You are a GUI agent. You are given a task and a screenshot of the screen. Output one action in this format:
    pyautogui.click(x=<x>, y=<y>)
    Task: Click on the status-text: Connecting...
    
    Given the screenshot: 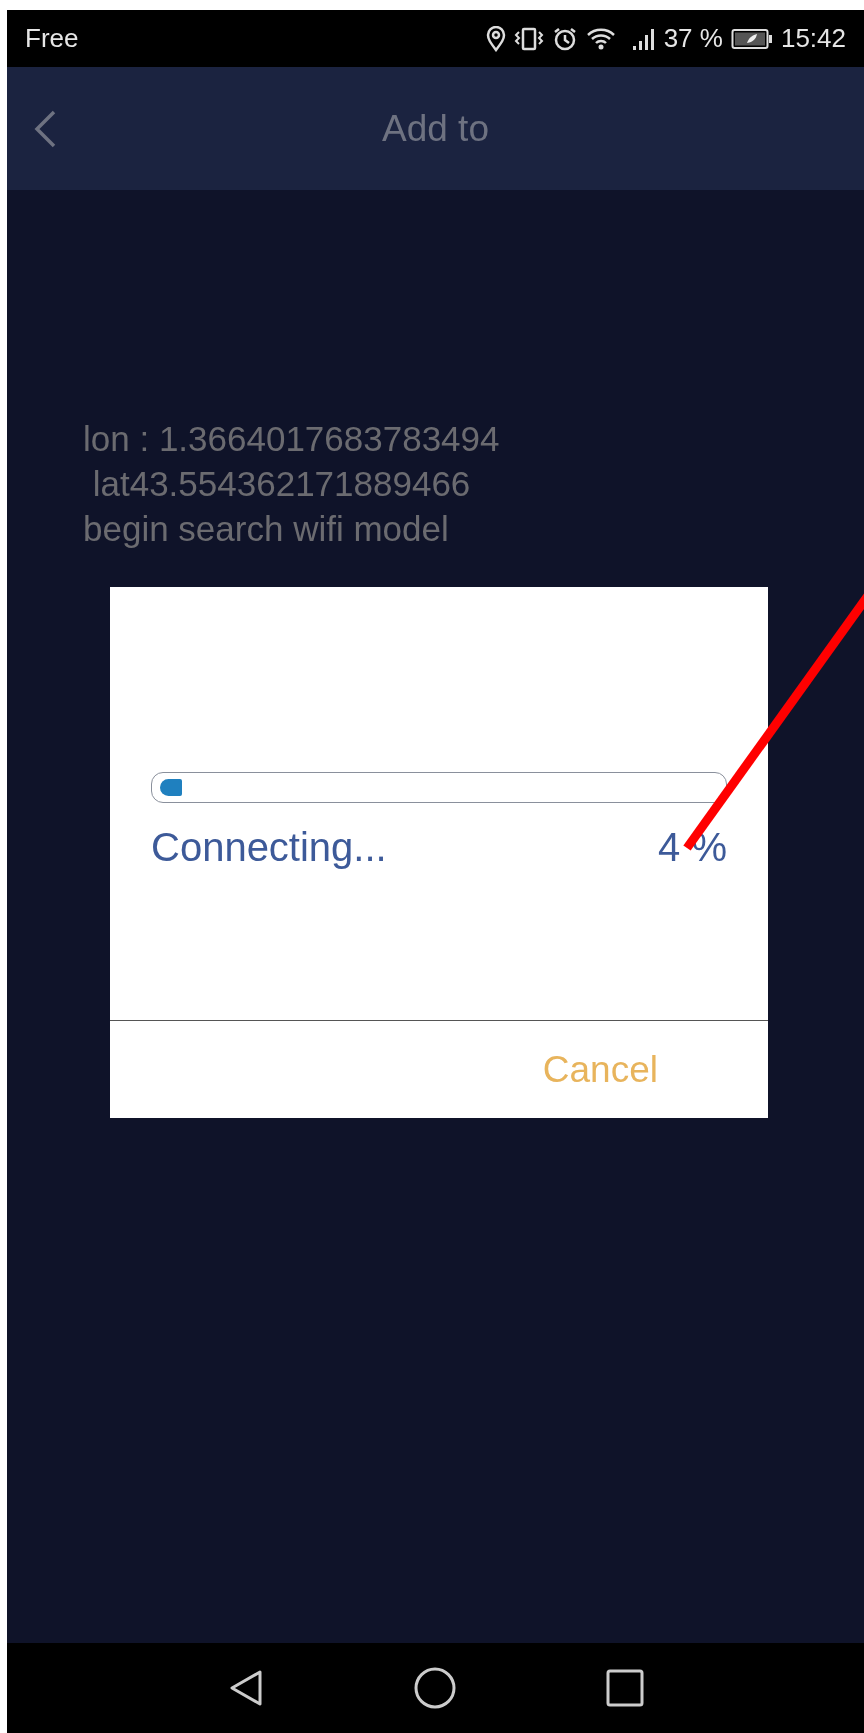 What is the action you would take?
    pyautogui.click(x=269, y=847)
    